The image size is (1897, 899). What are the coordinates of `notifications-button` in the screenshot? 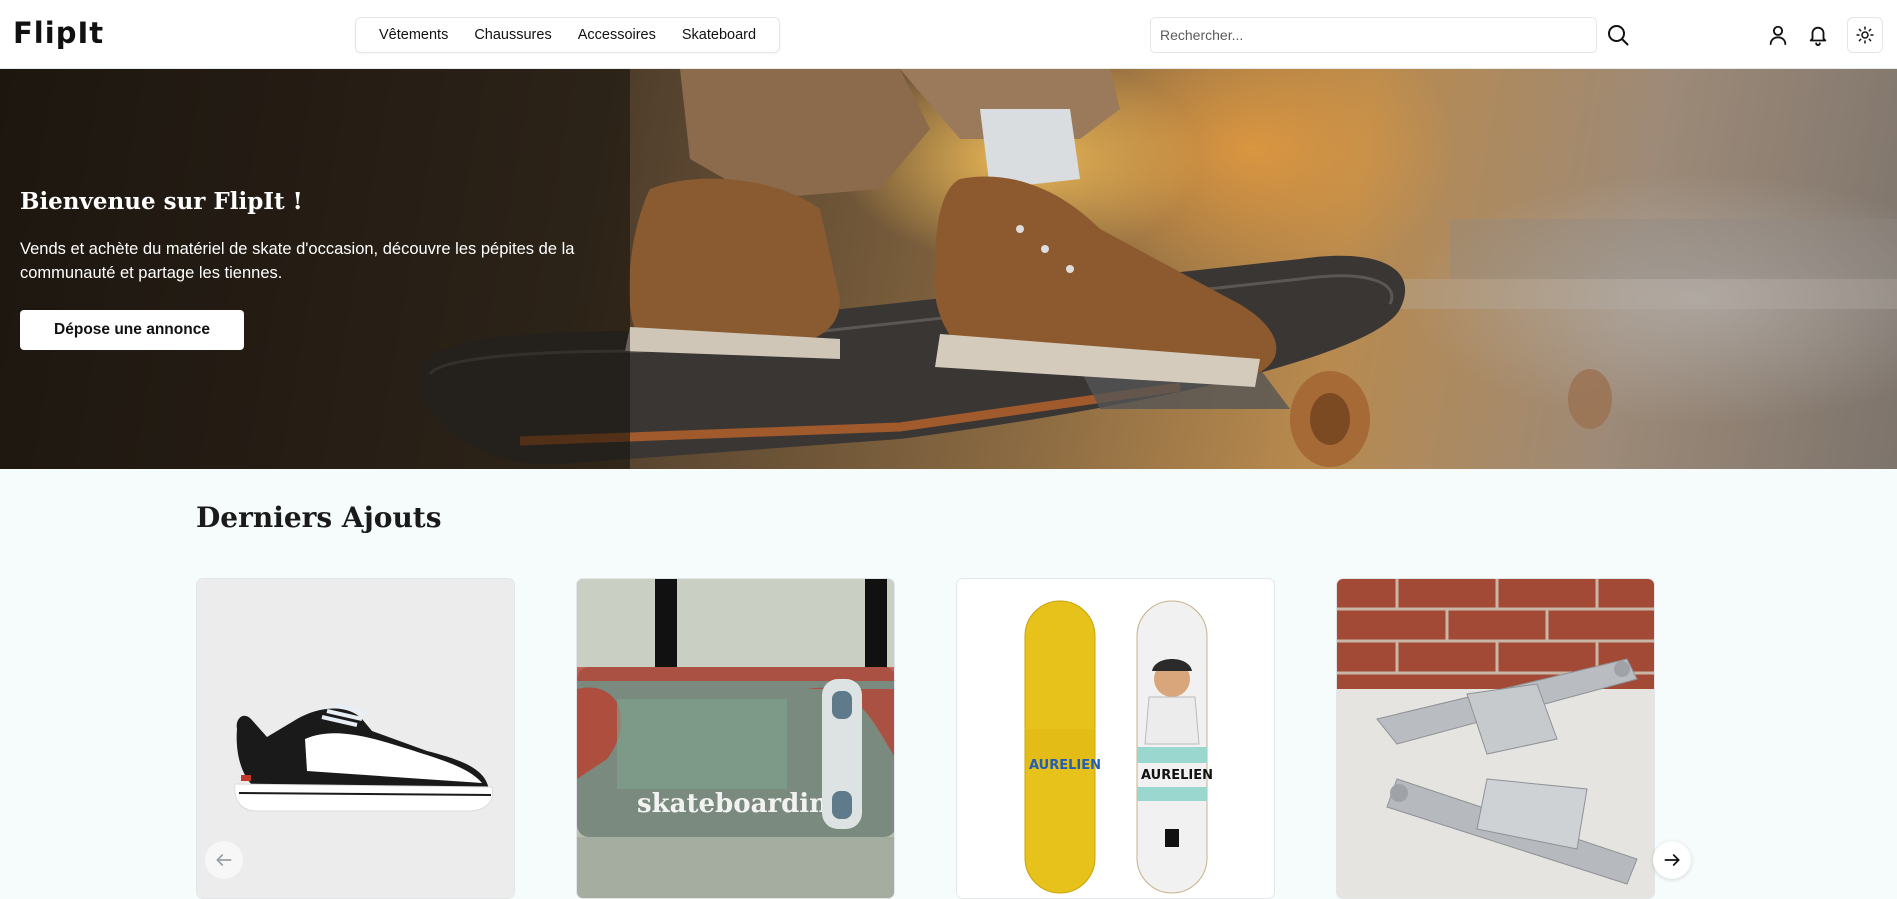 It's located at (1818, 35).